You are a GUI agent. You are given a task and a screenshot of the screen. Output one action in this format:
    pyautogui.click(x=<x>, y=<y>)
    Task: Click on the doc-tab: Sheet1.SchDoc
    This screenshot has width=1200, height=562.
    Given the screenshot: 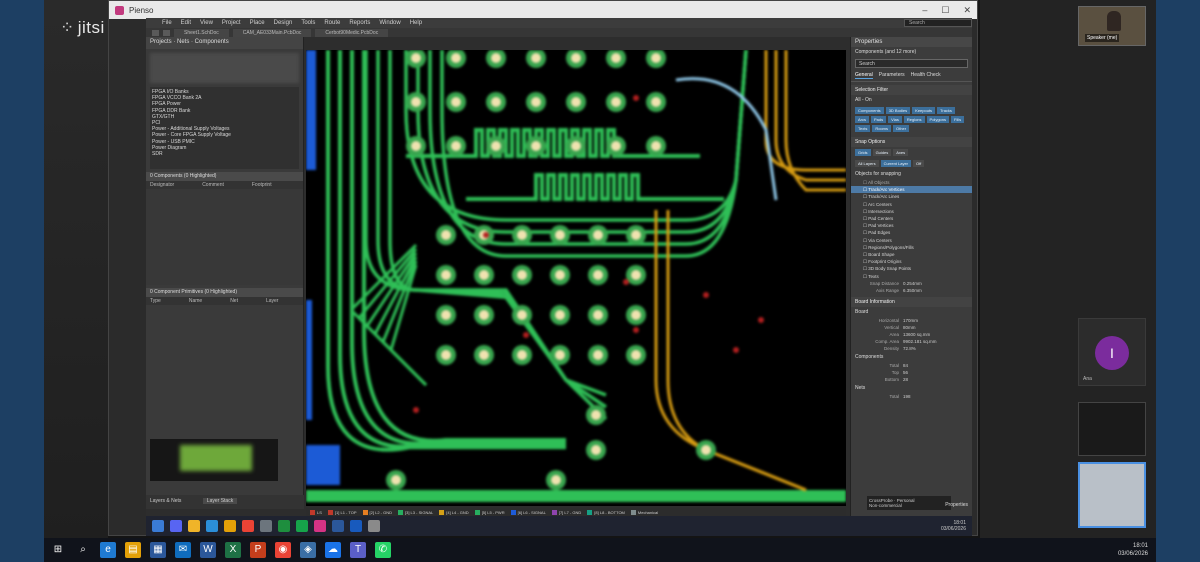 What is the action you would take?
    pyautogui.click(x=201, y=32)
    